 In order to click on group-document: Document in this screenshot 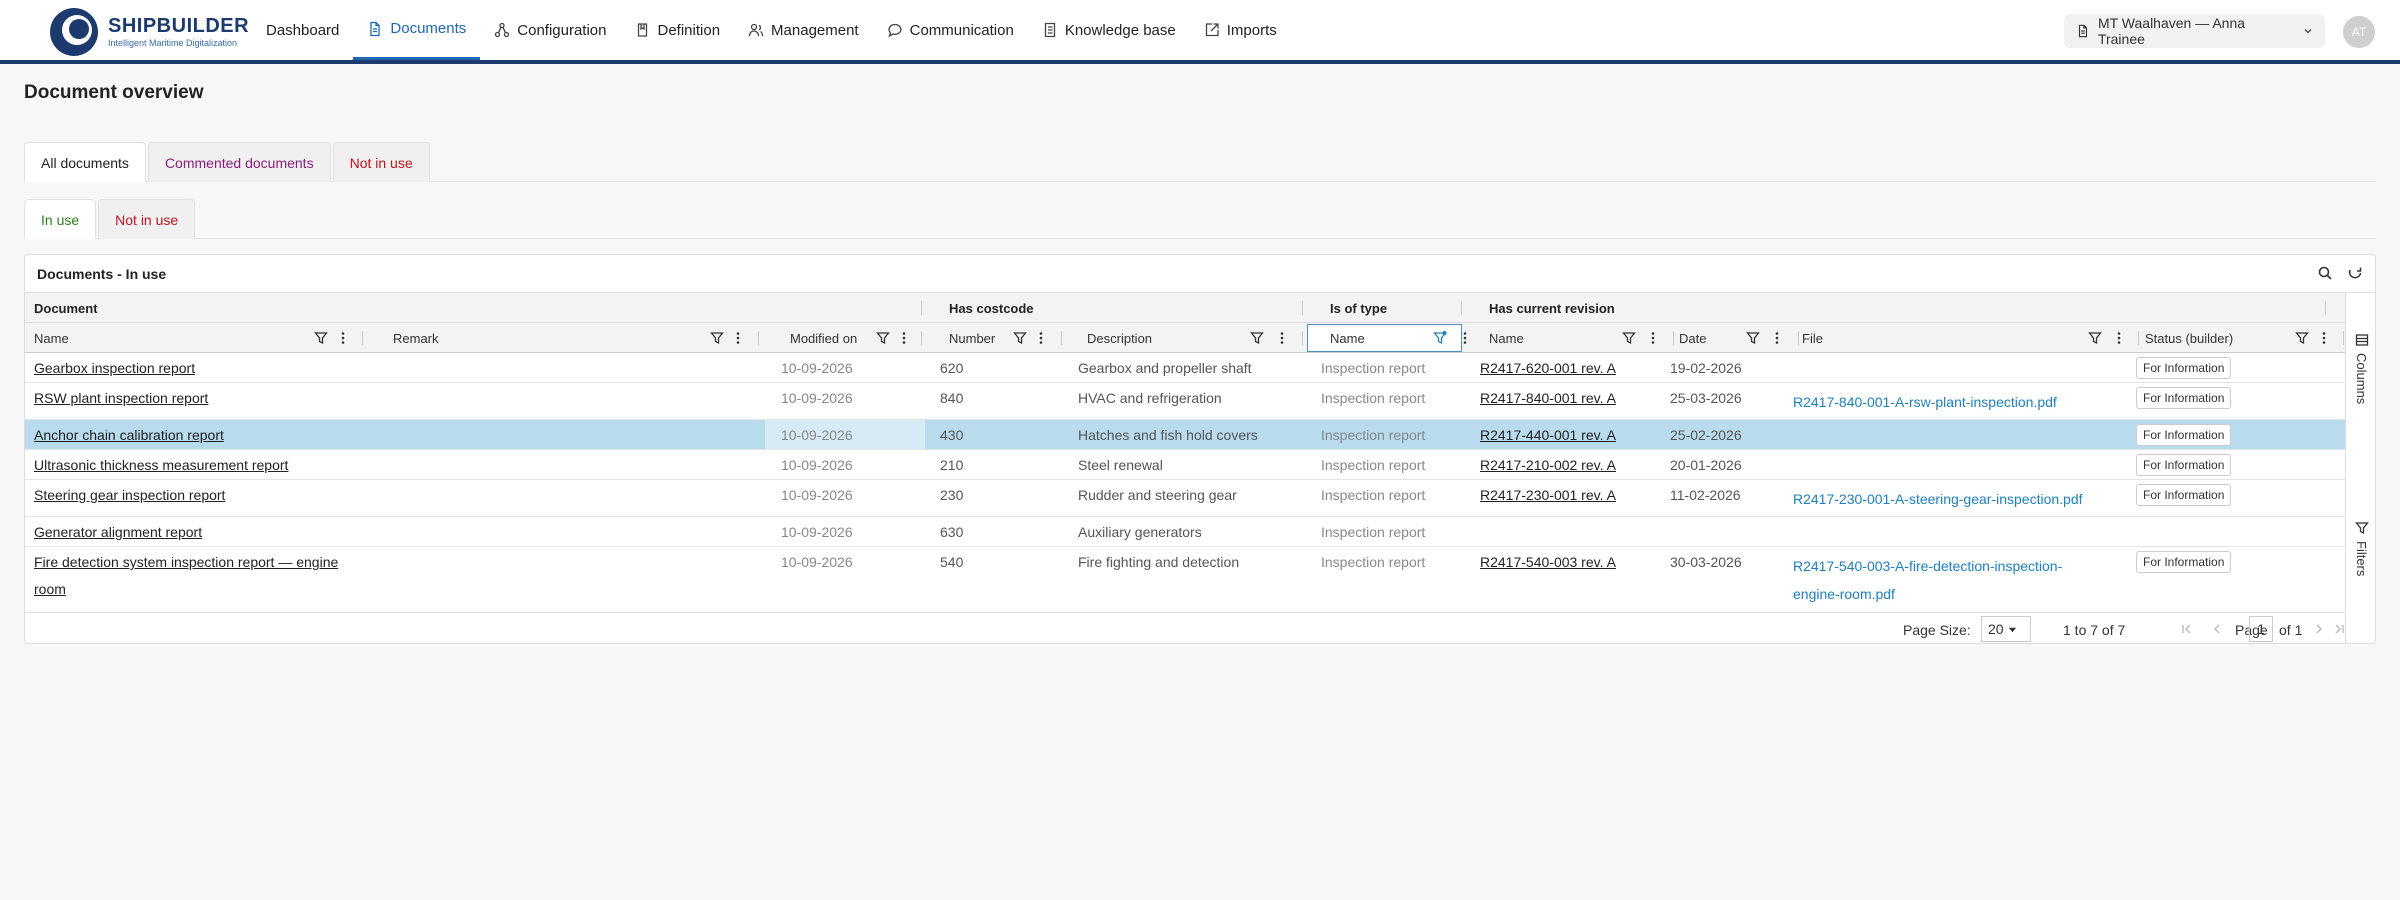, I will do `click(66, 308)`.